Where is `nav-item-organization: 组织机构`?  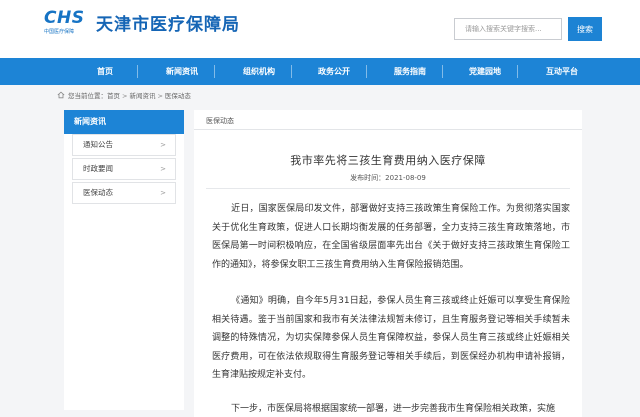
nav-item-organization: 组织机构 is located at coordinates (259, 71).